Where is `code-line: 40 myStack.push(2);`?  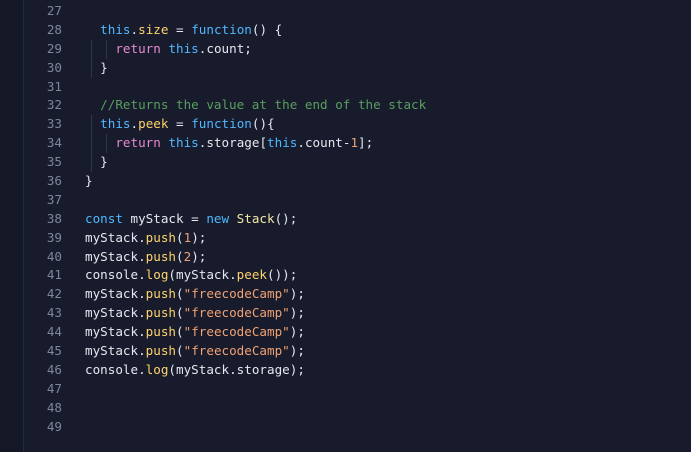 code-line: 40 myStack.push(2); is located at coordinates (357, 257).